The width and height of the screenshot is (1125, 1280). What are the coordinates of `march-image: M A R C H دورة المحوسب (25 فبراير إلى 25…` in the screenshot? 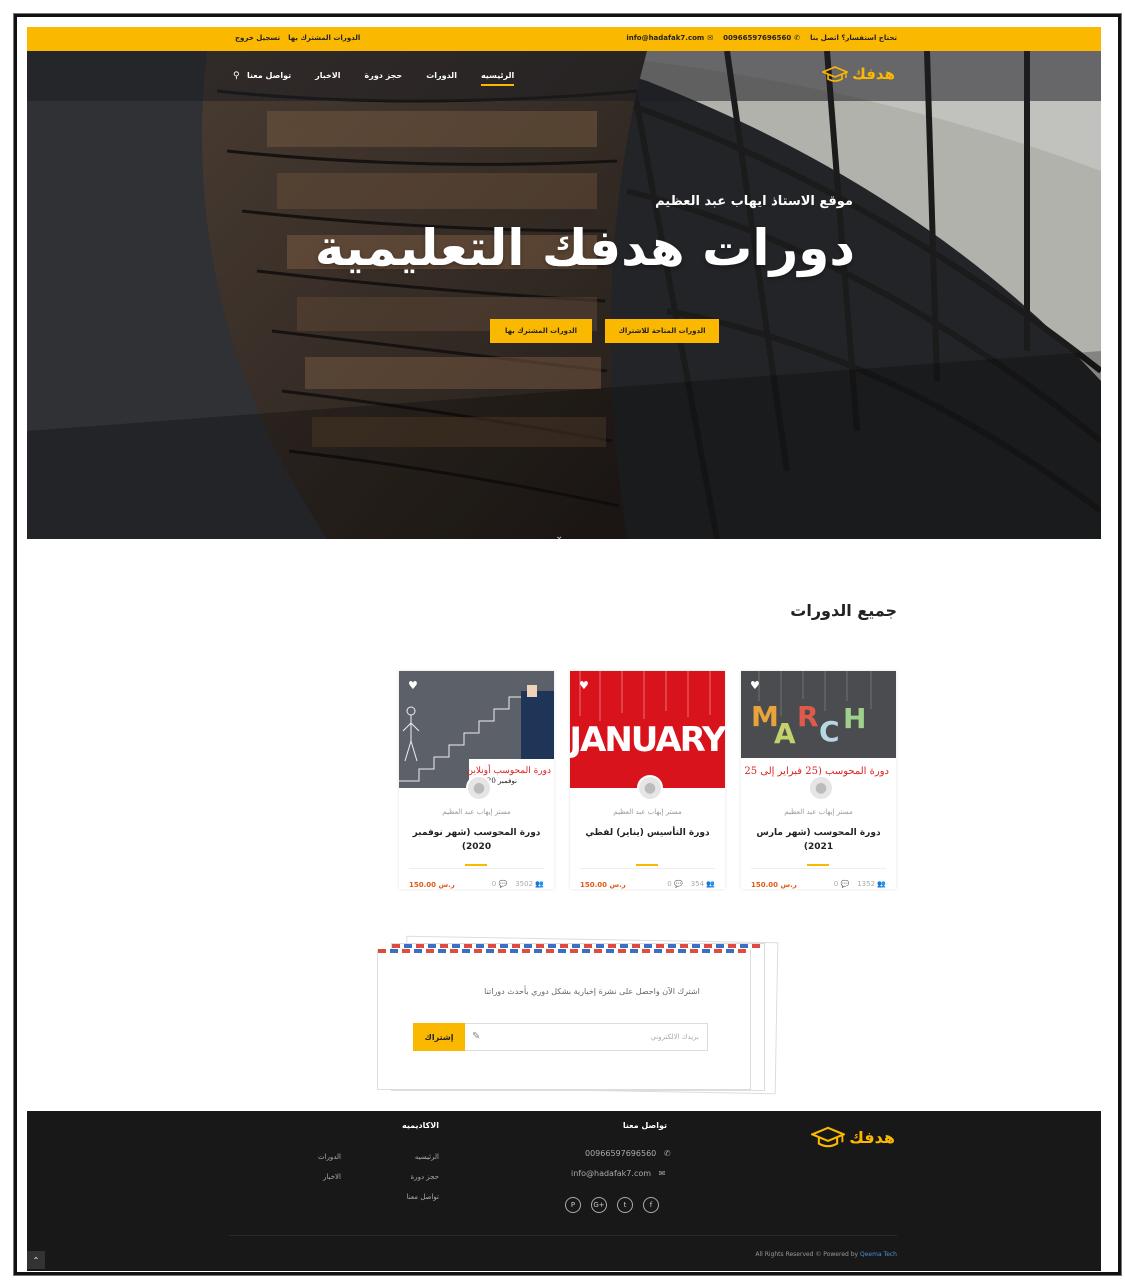 It's located at (818, 729).